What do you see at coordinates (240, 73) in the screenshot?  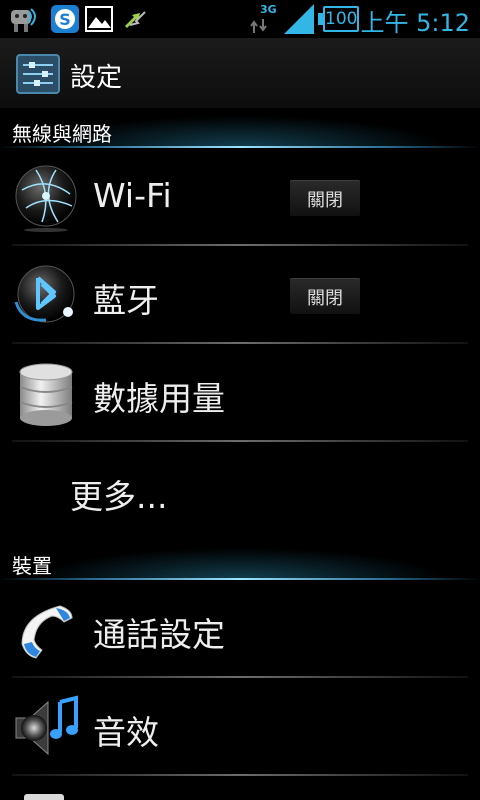 I see `action-bar: 設定` at bounding box center [240, 73].